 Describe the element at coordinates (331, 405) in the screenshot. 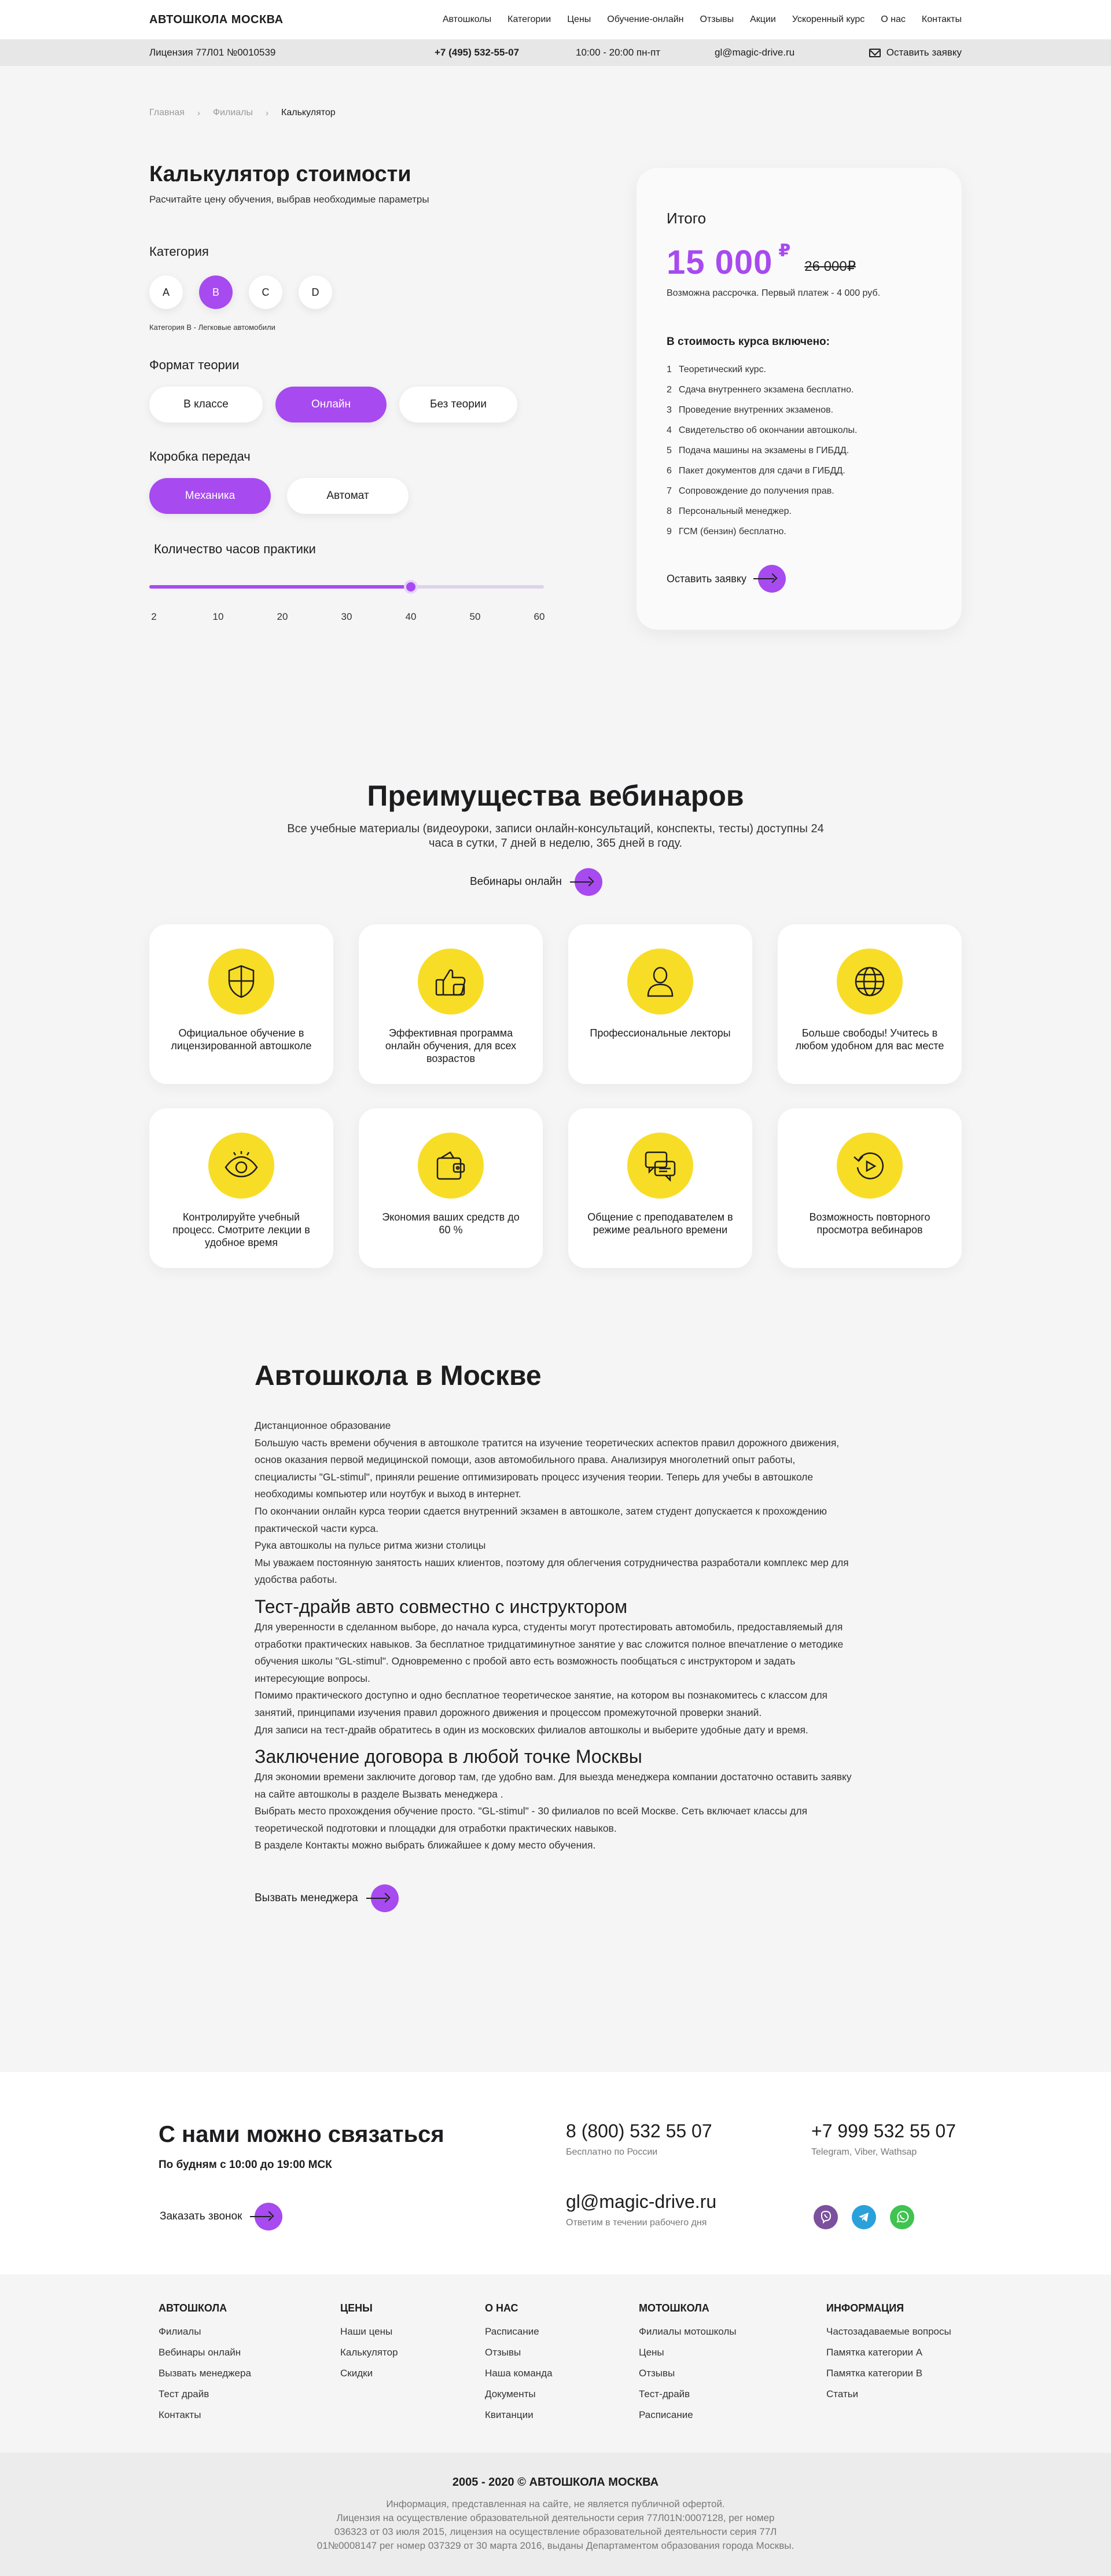

I see `theory-option-online: Онлайн` at that location.